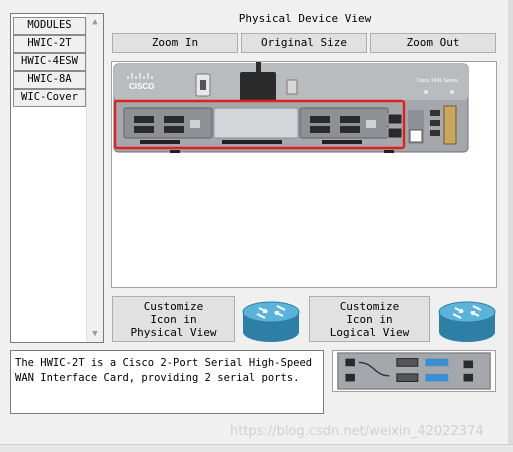  I want to click on customize-physical-view-button: Customize Icon in Physical View, so click(173, 319).